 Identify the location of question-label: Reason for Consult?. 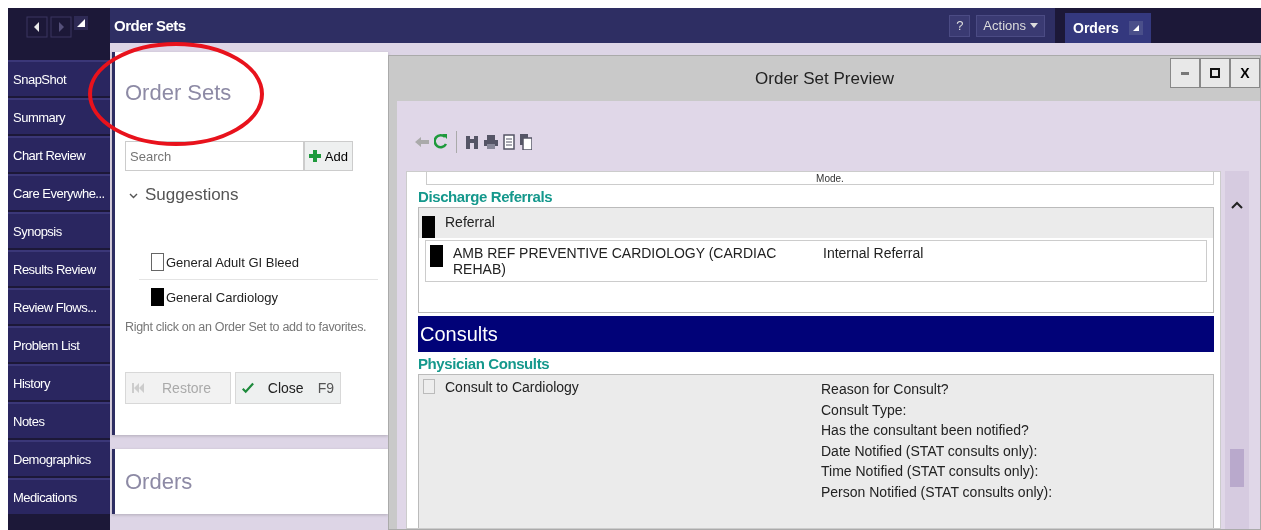
(885, 389).